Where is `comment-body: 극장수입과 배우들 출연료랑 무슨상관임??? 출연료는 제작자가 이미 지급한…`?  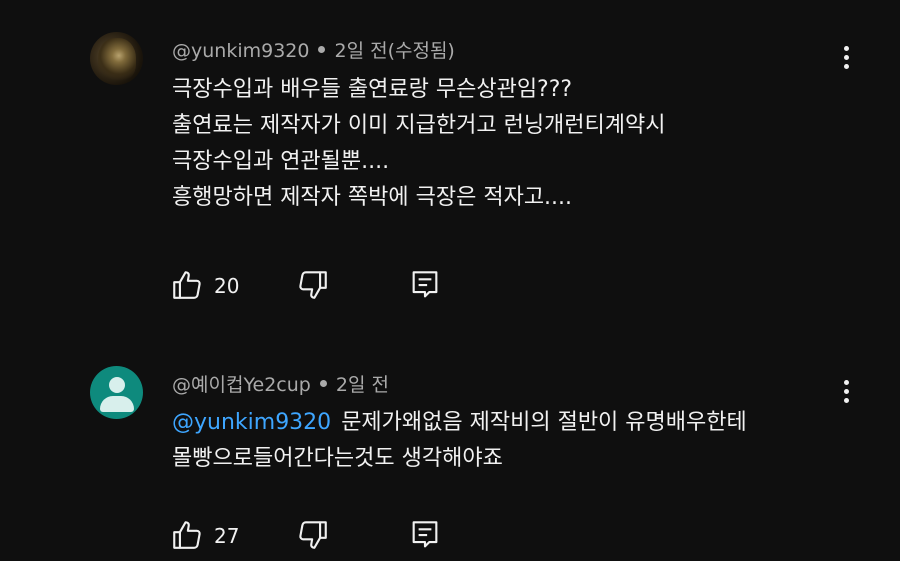
comment-body: 극장수입과 배우들 출연료랑 무슨상관임??? 출연료는 제작자가 이미 지급한… is located at coordinates (419, 144).